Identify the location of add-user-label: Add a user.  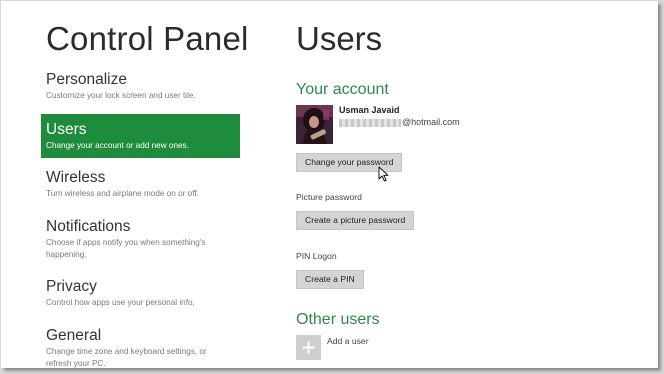
(348, 341).